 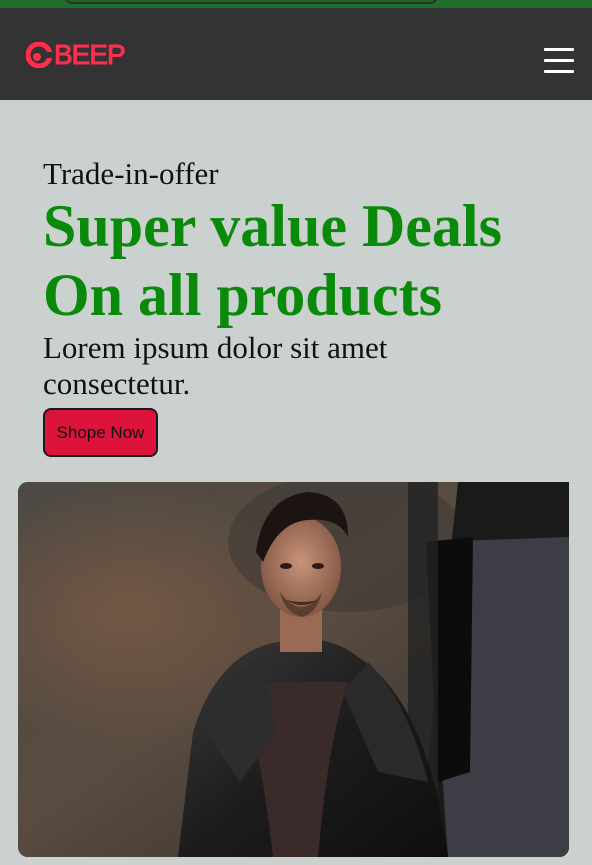 I want to click on navbar: BEEP, so click(x=296, y=54).